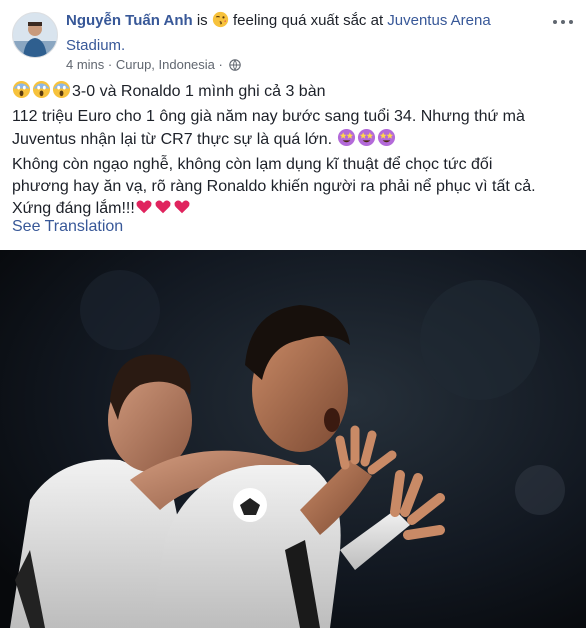  Describe the element at coordinates (67, 227) in the screenshot. I see `see-translation-link: See Translation` at that location.